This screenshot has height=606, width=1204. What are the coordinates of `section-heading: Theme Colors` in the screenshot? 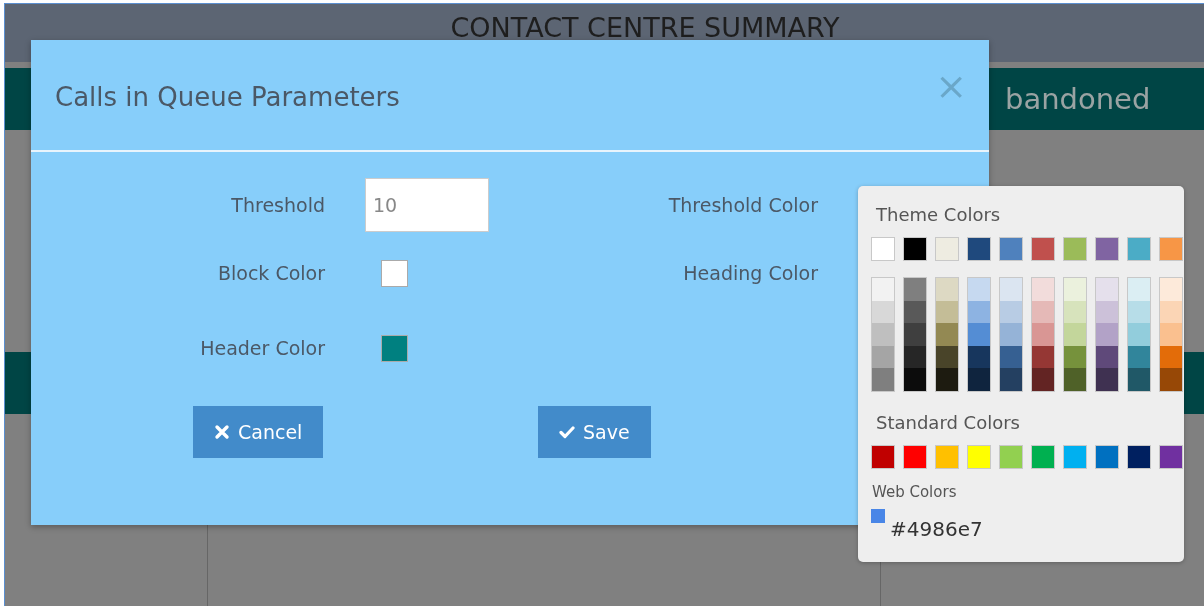 It's located at (939, 214).